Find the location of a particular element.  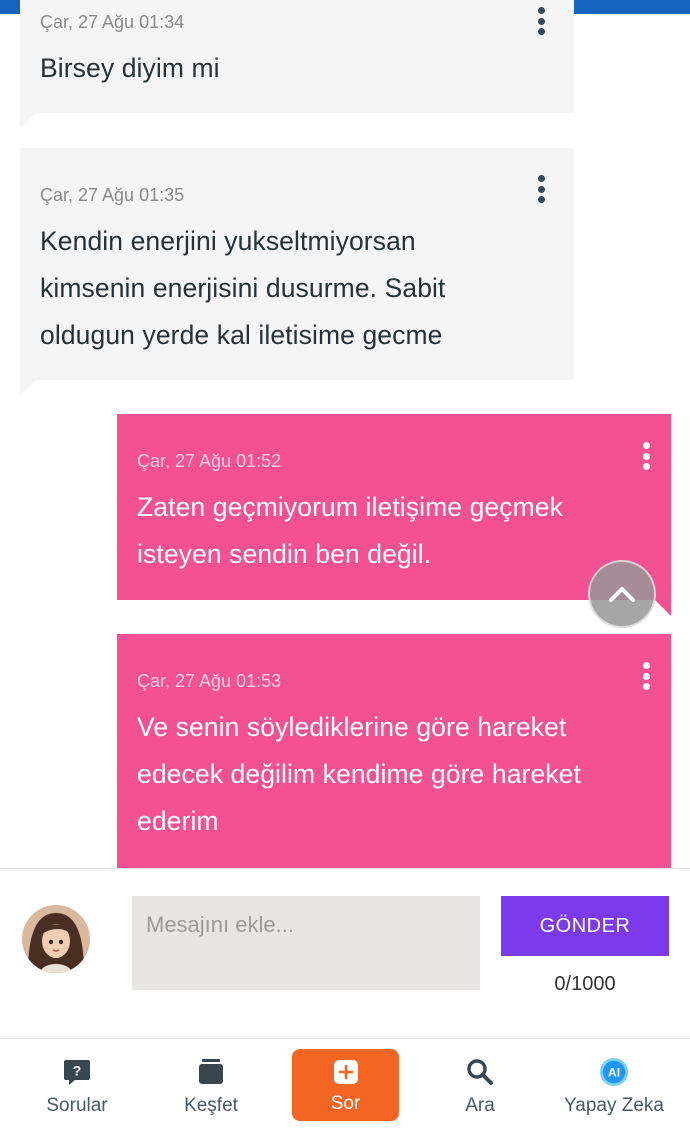

message-timestamp: Çar, 27 Ağu 01:35 is located at coordinates (112, 195).